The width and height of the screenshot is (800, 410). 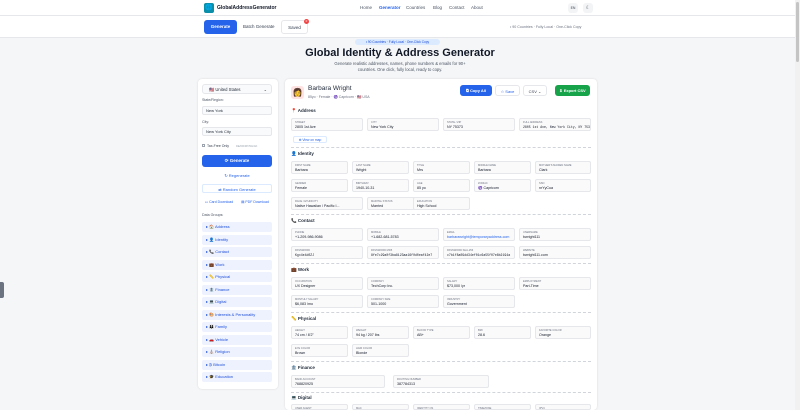 I want to click on section-title-text: Digital, so click(x=304, y=397).